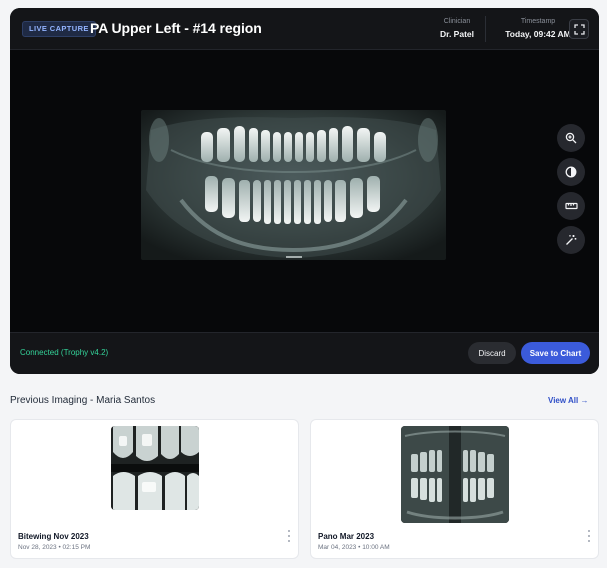 The image size is (607, 568). Describe the element at coordinates (53, 536) in the screenshot. I see `card-title: Bitewing Nov 2023` at that location.